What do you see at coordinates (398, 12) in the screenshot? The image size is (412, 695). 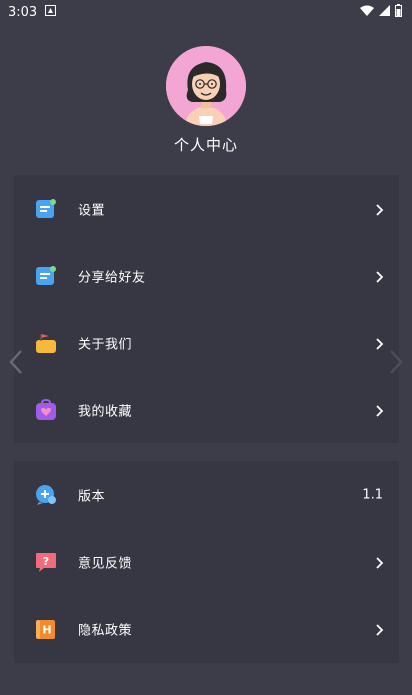 I see `battery-icon` at bounding box center [398, 12].